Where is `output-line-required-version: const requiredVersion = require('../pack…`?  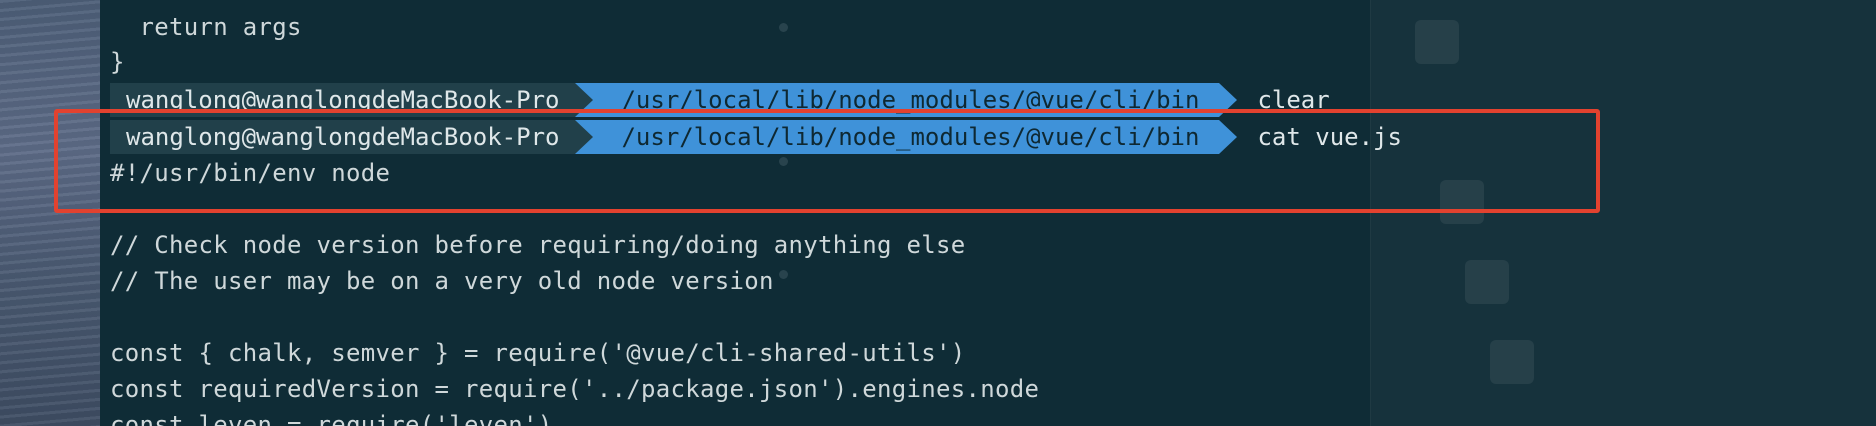
output-line-required-version: const requiredVersion = require('../pack… is located at coordinates (575, 389).